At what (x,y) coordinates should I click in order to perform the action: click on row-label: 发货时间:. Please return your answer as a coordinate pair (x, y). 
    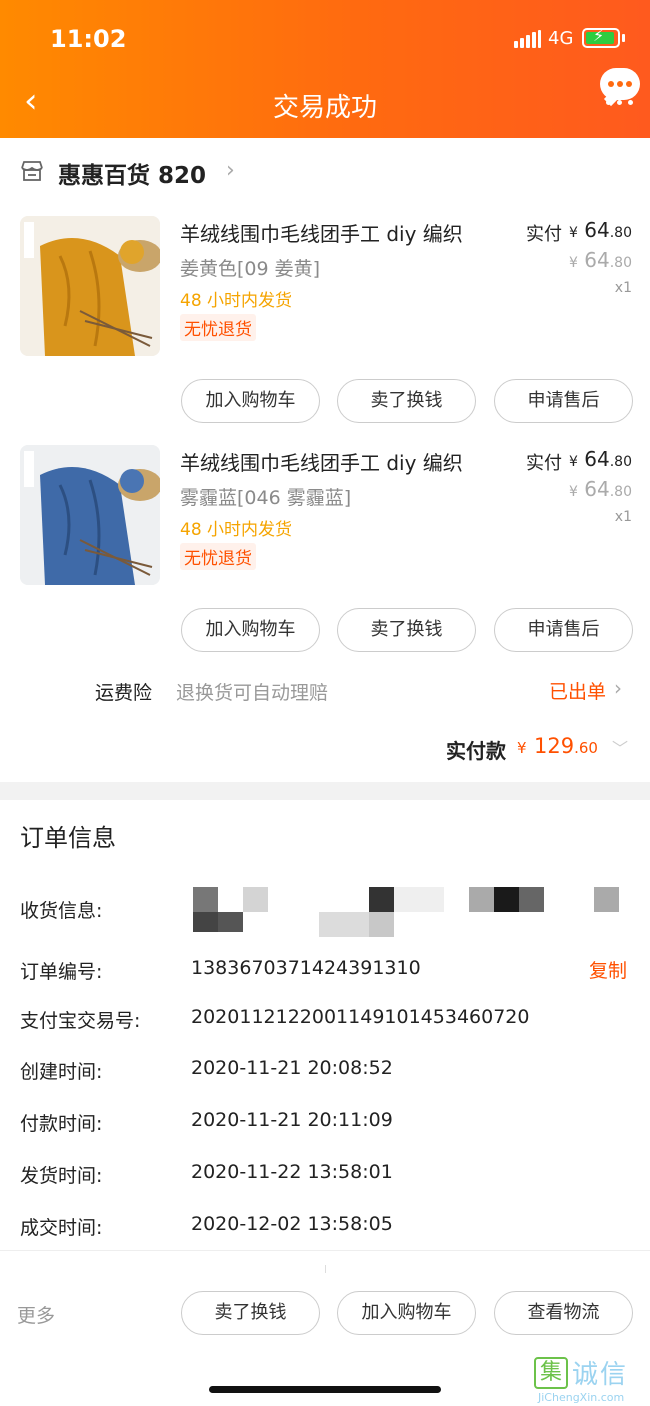
    Looking at the image, I should click on (61, 1176).